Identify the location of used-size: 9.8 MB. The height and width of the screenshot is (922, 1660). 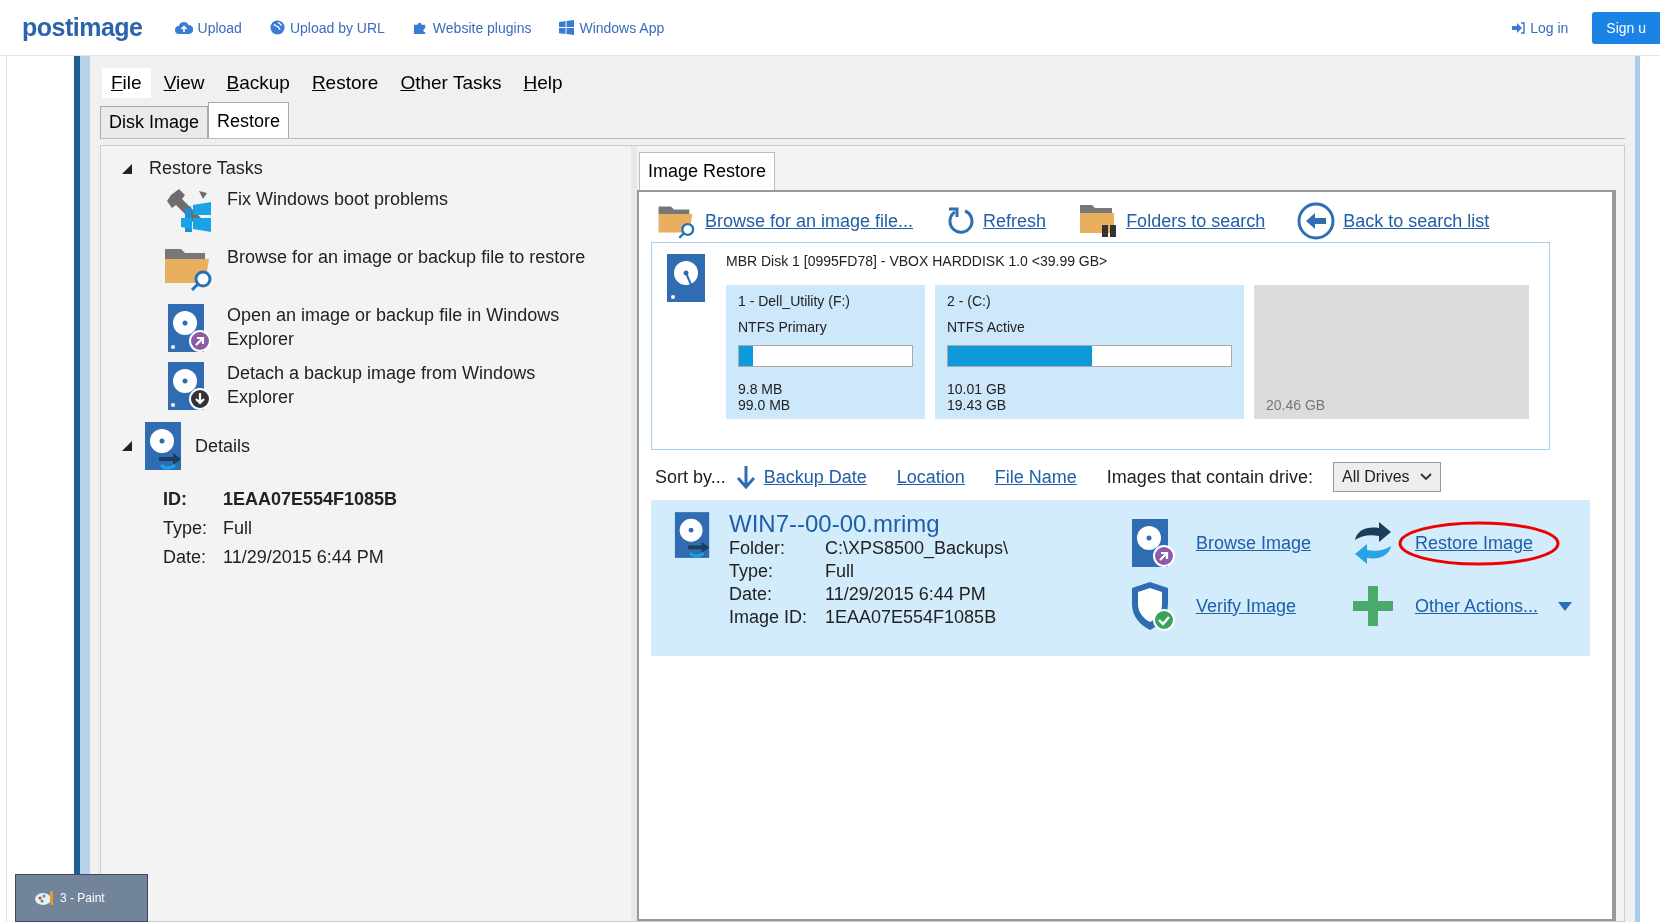
(761, 389).